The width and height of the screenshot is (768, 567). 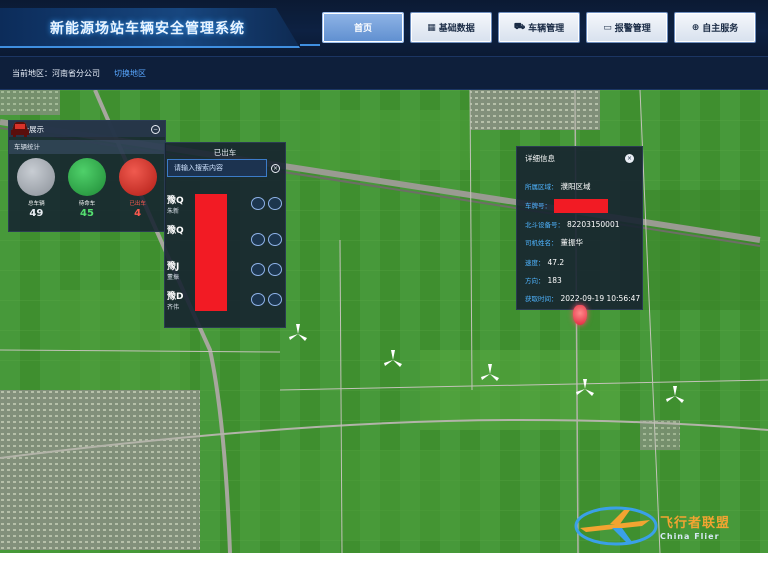 I want to click on plane-logo-icon, so click(x=616, y=526).